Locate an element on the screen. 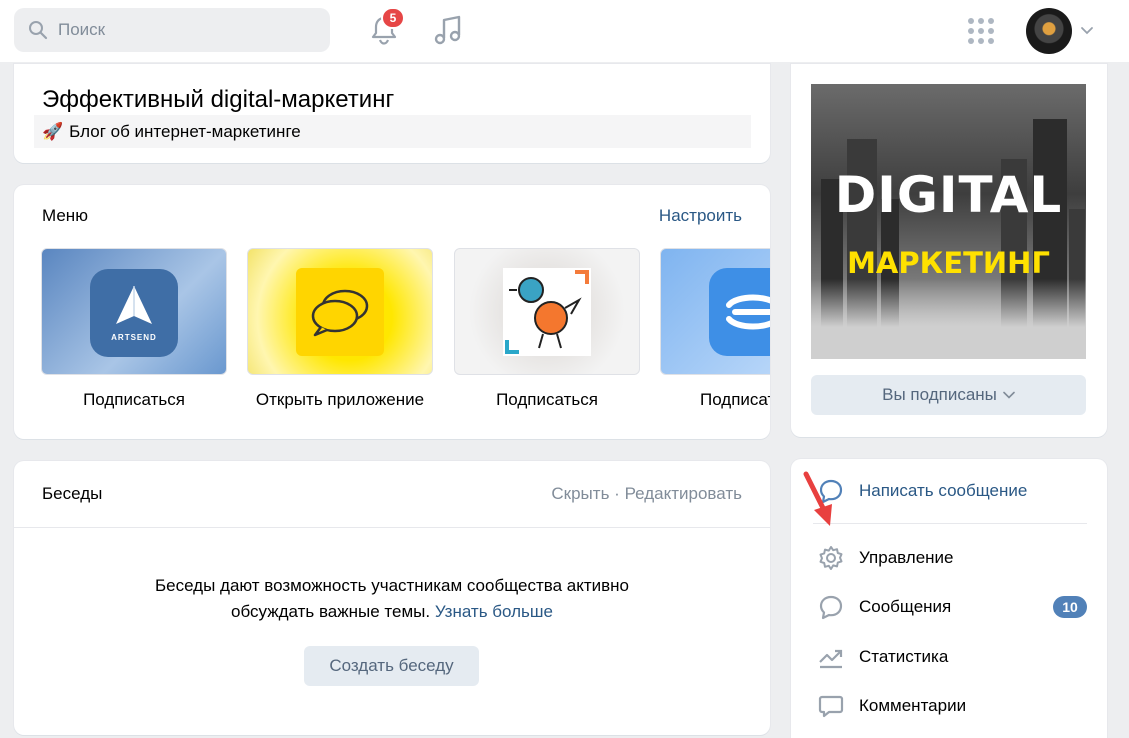  messages-label: Сообщения is located at coordinates (905, 606).